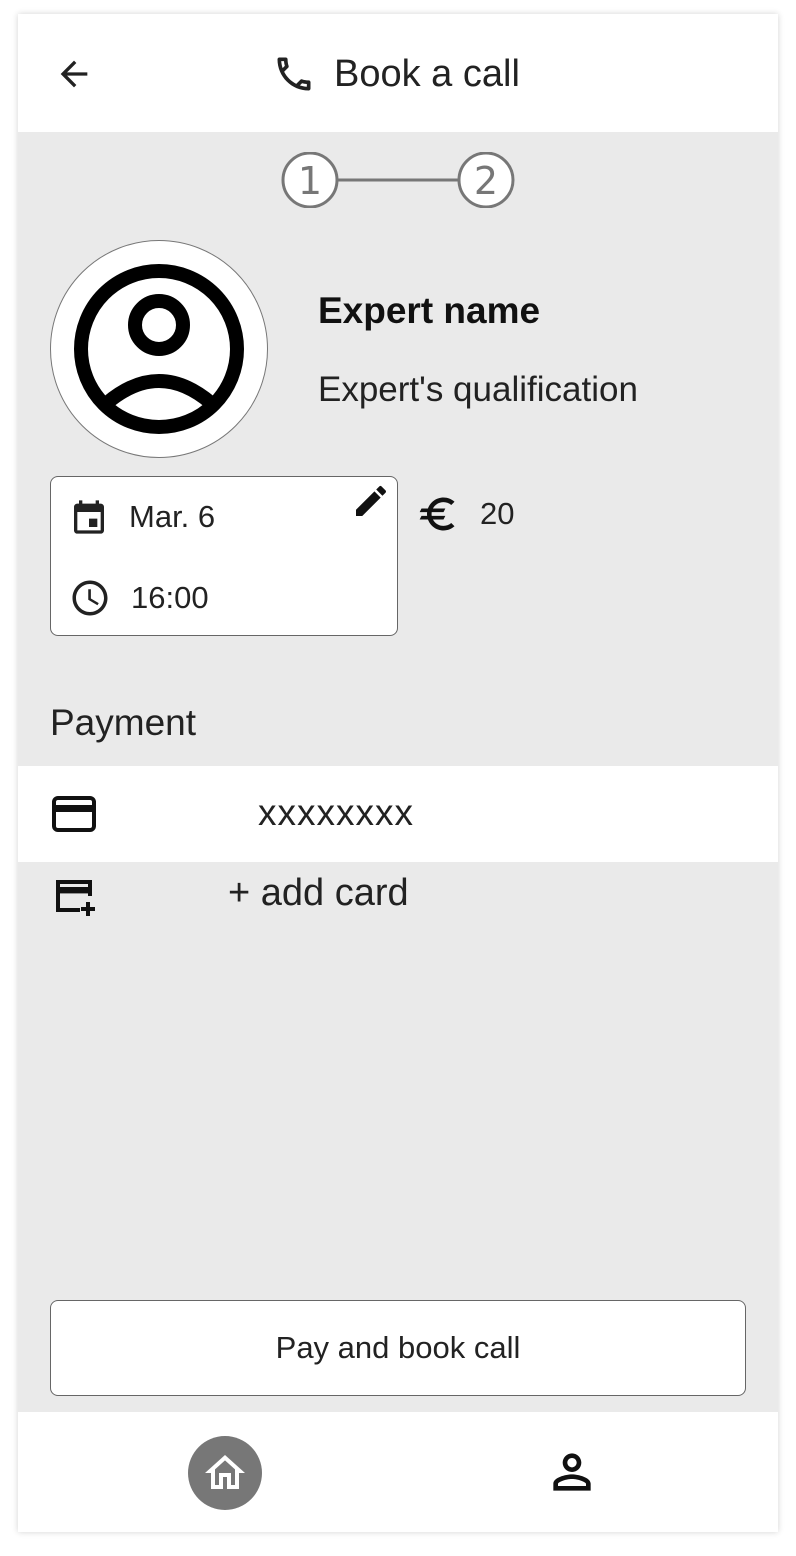 This screenshot has height=1556, width=796. I want to click on payment-section-label: Payment, so click(123, 722).